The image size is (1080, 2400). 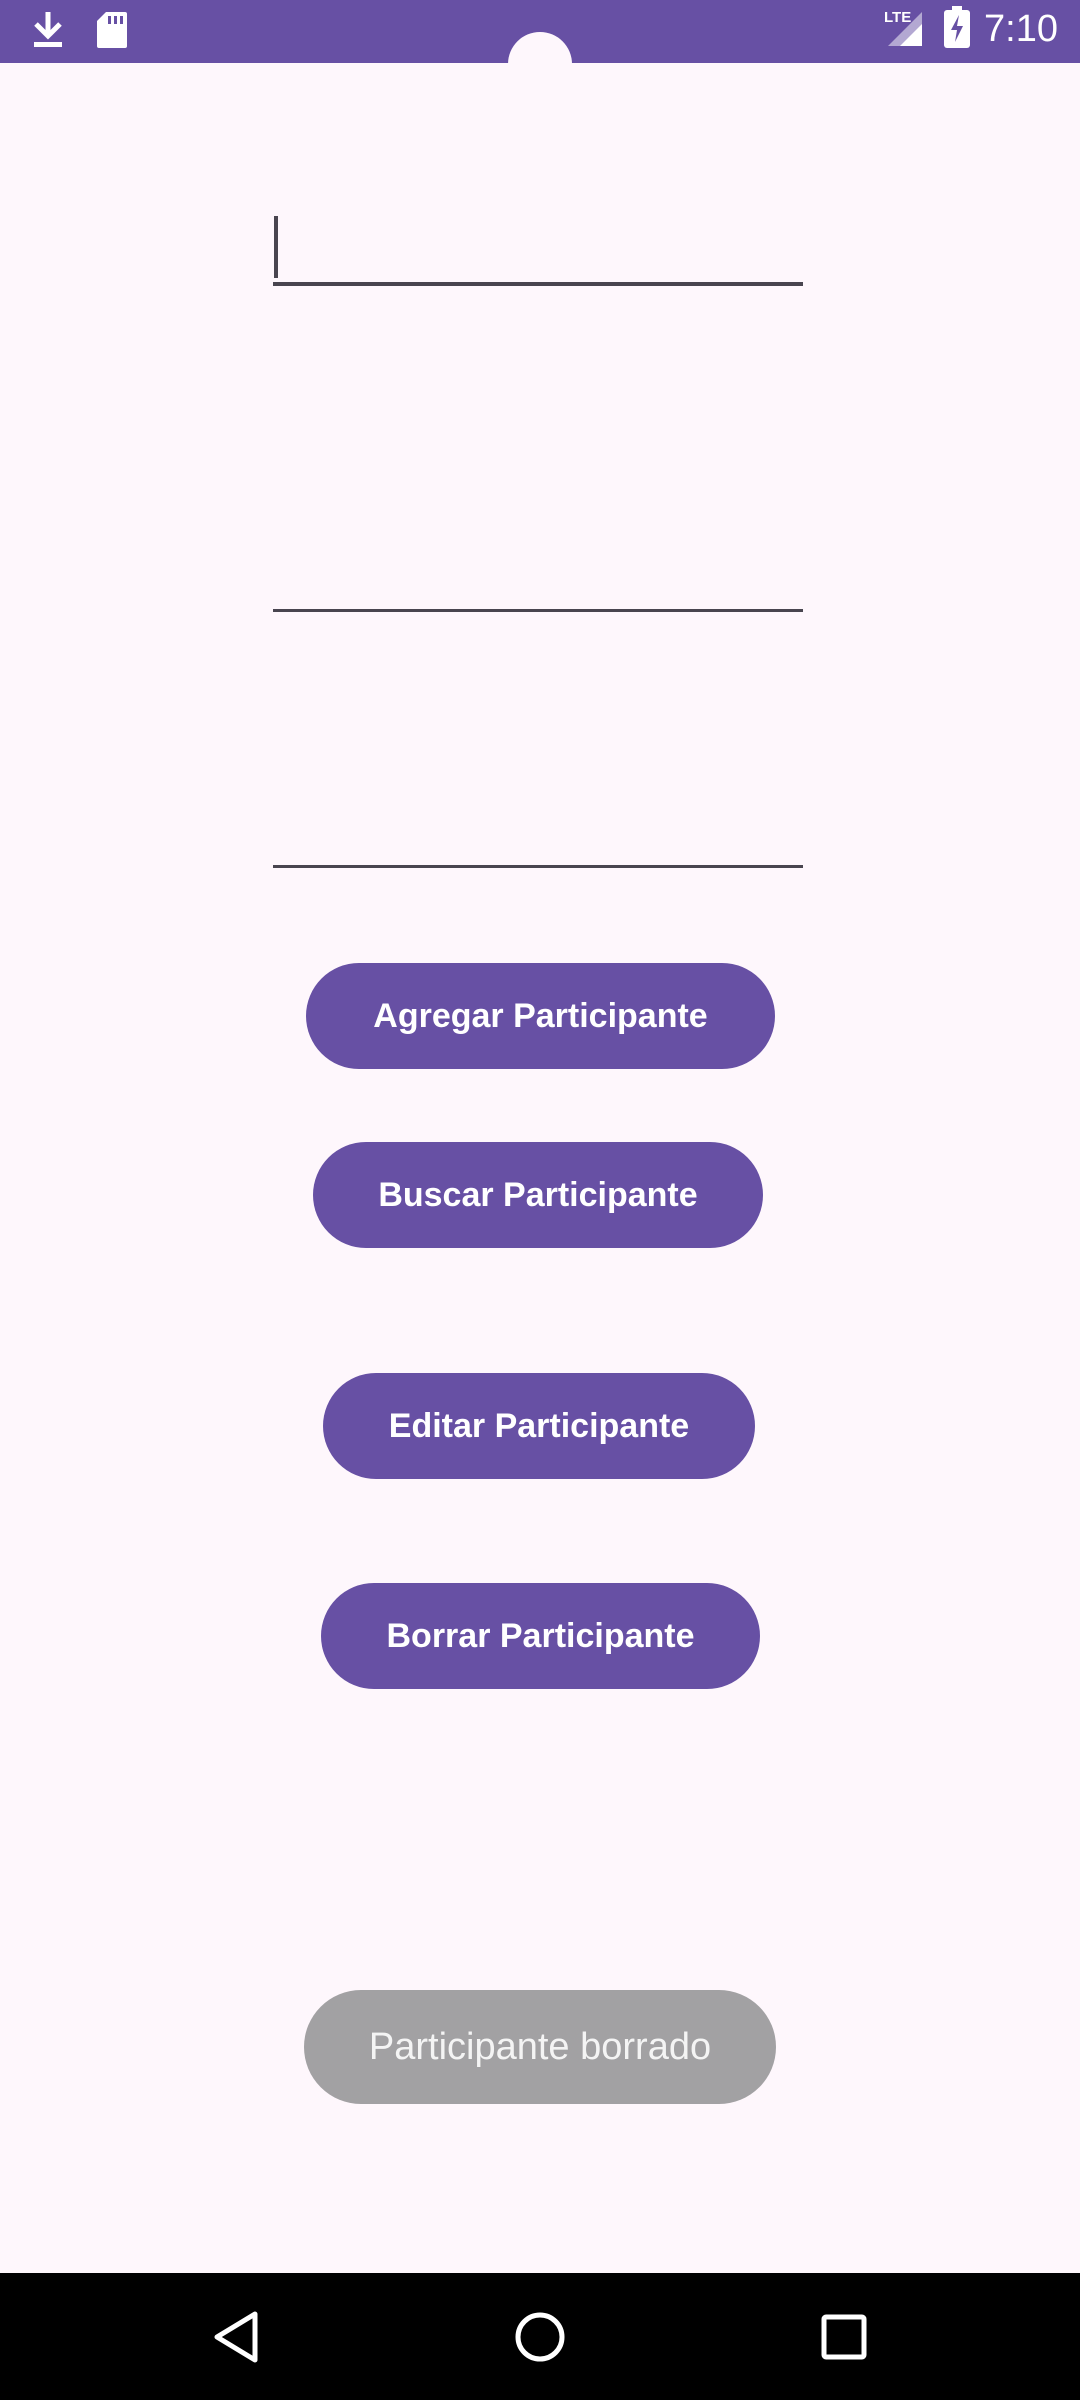 I want to click on status-right-icons: LTE 7:10, so click(x=970, y=29).